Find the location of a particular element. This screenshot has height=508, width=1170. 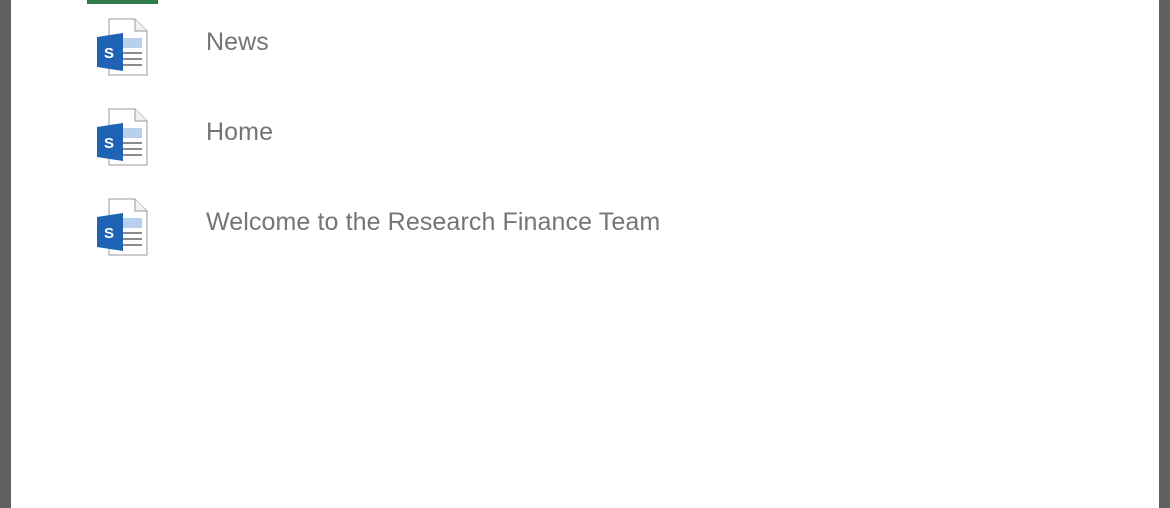

list-item-home: S Home is located at coordinates (437, 133).